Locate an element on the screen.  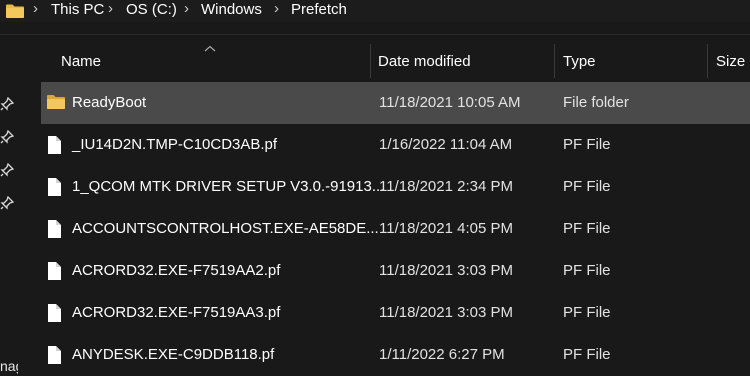
navigation-pane: nag is located at coordinates (10, 205).